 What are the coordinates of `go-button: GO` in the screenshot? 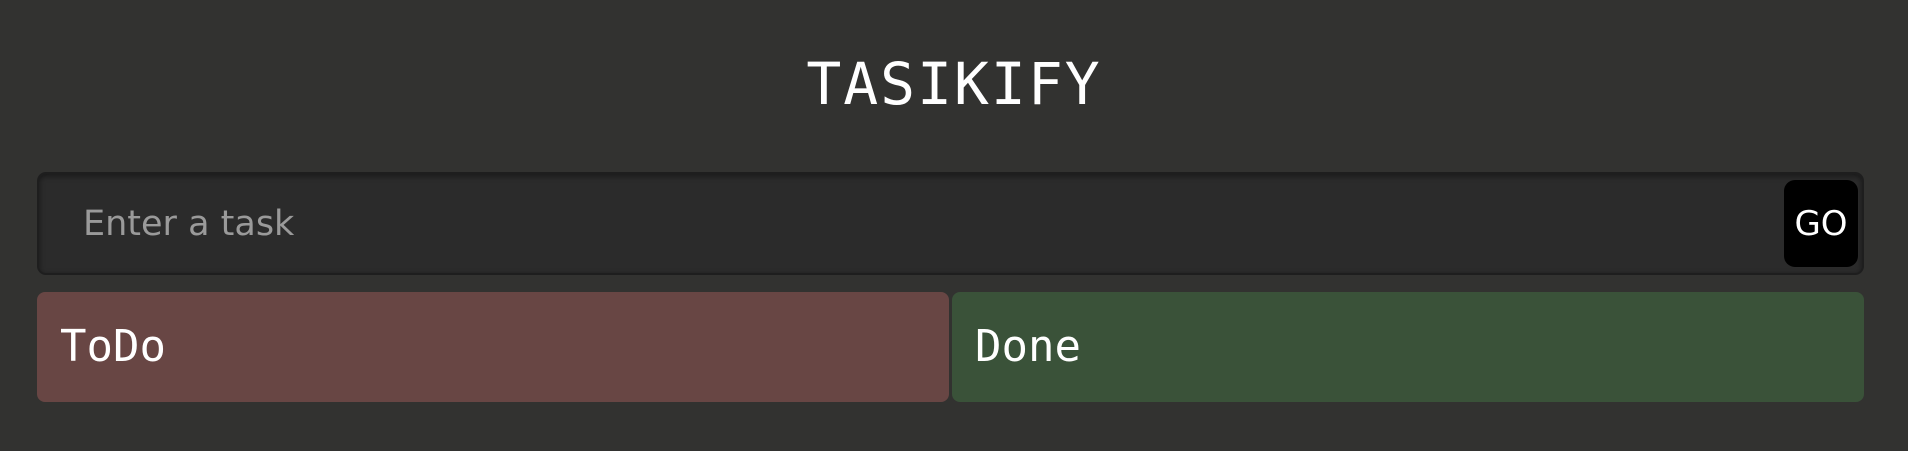 It's located at (1821, 223).